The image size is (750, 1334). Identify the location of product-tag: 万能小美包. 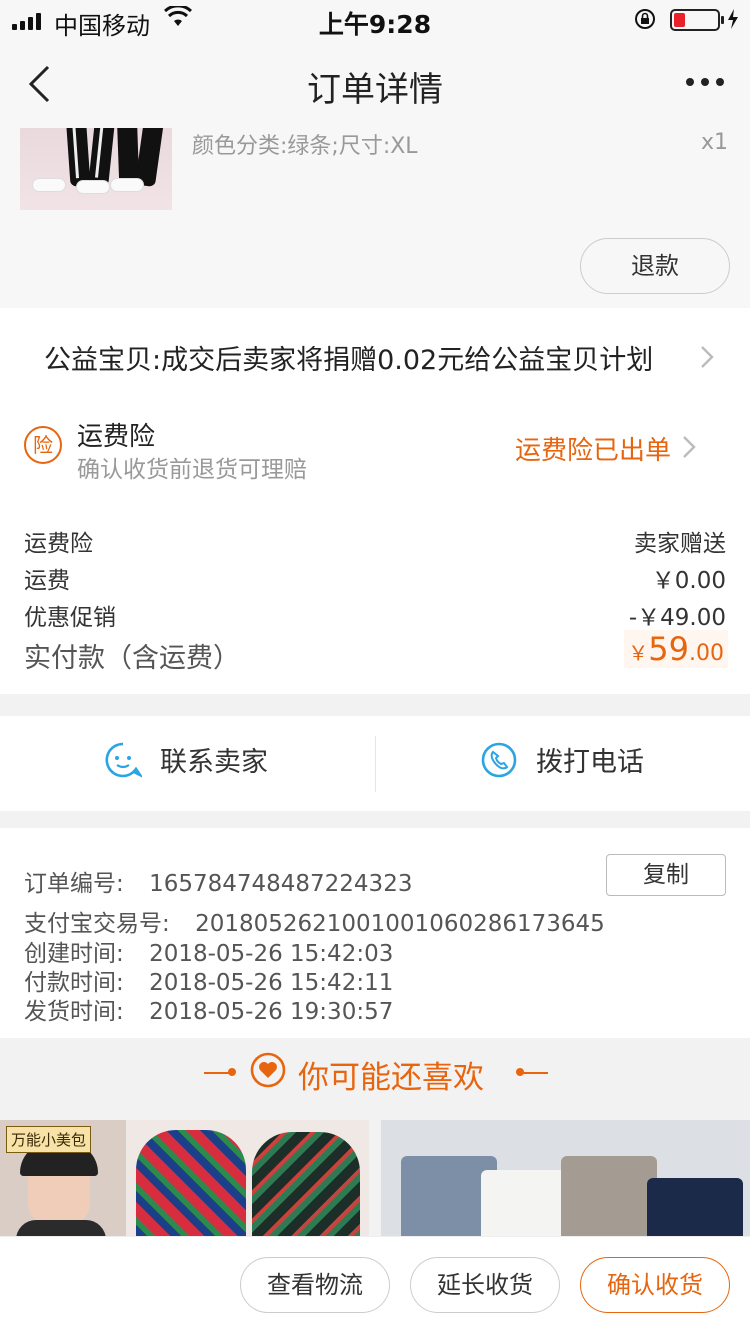
(49, 1139).